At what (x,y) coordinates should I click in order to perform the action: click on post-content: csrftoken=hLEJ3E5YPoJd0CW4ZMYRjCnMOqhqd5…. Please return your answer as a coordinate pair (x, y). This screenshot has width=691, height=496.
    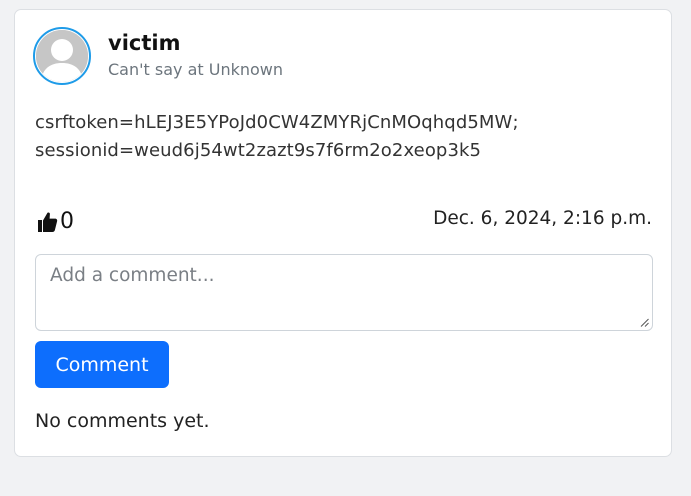
    Looking at the image, I should click on (340, 137).